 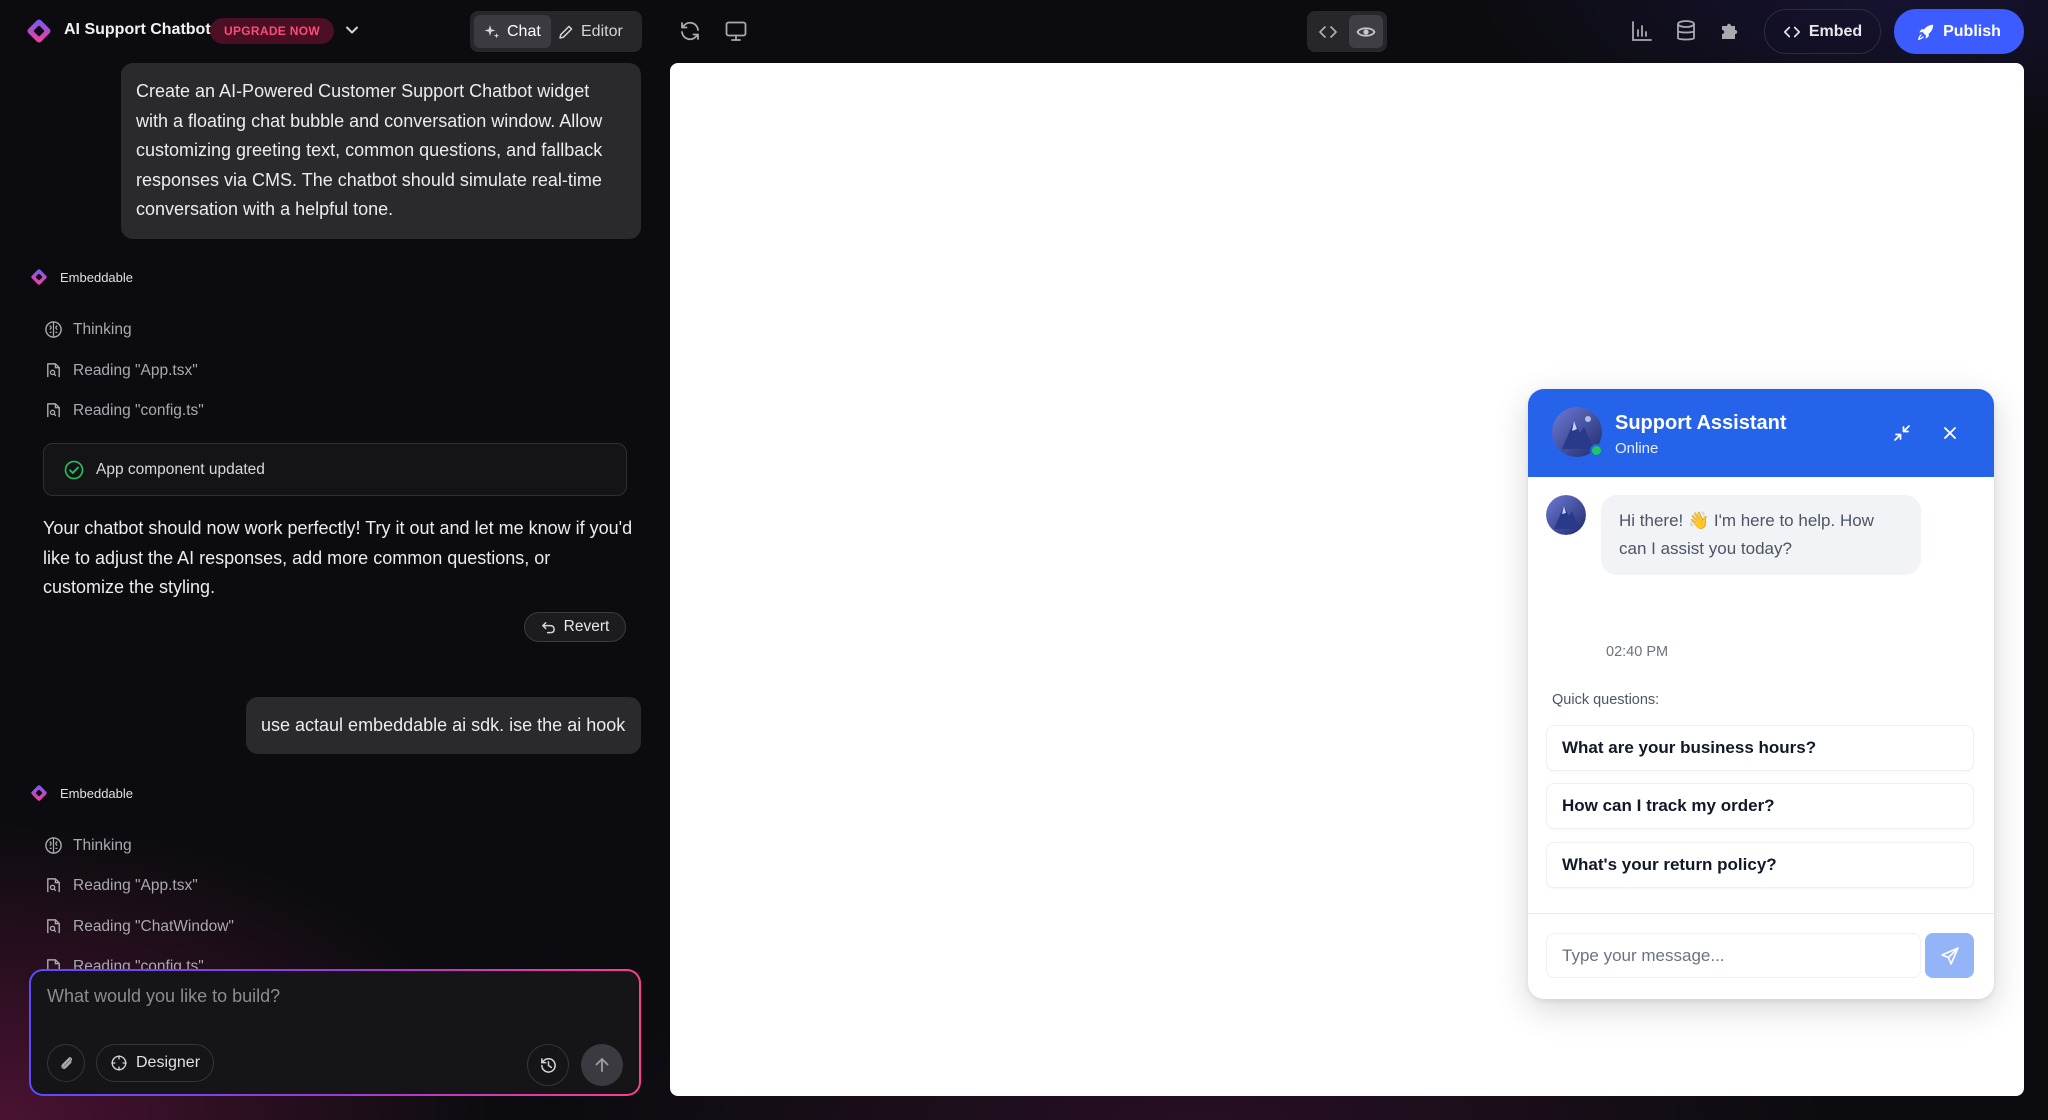 I want to click on paperclip-icon, so click(x=67, y=1063).